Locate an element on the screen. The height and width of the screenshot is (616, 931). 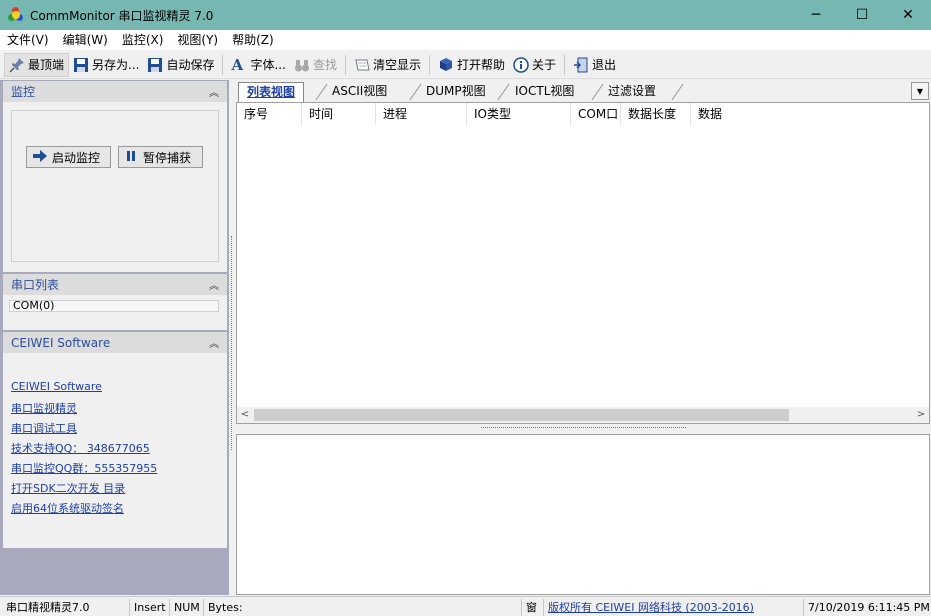
window-title: CommMonitor 串口监视精灵 7.0 is located at coordinates (122, 15).